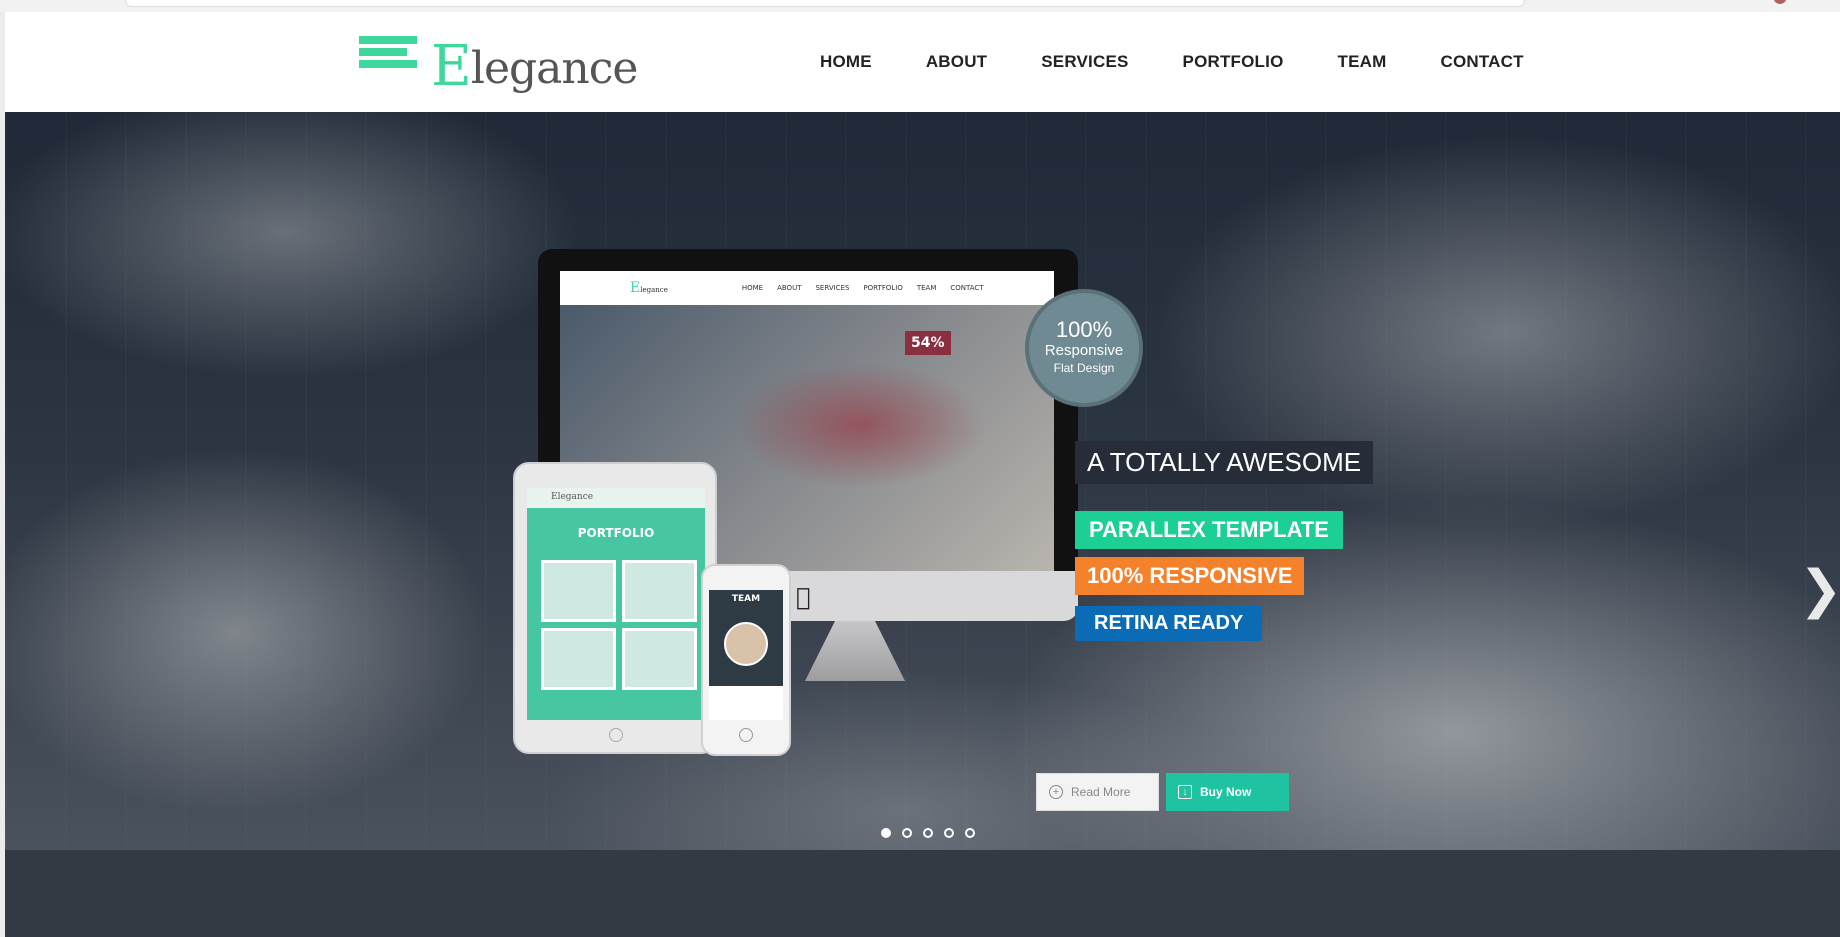 This screenshot has width=1840, height=937. What do you see at coordinates (1780, 2) in the screenshot?
I see `profile-avatar` at bounding box center [1780, 2].